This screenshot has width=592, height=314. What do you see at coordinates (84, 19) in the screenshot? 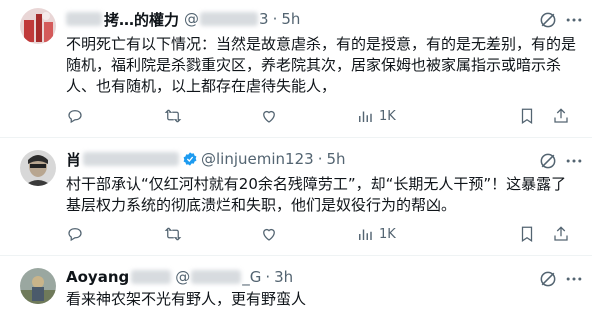
I see `blurred-name-prefix` at bounding box center [84, 19].